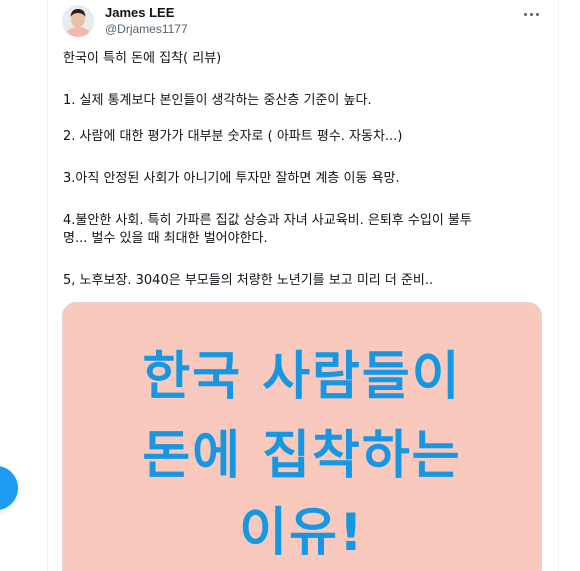 This screenshot has width=580, height=571. Describe the element at coordinates (9, 488) in the screenshot. I see `compose-fab-button` at that location.